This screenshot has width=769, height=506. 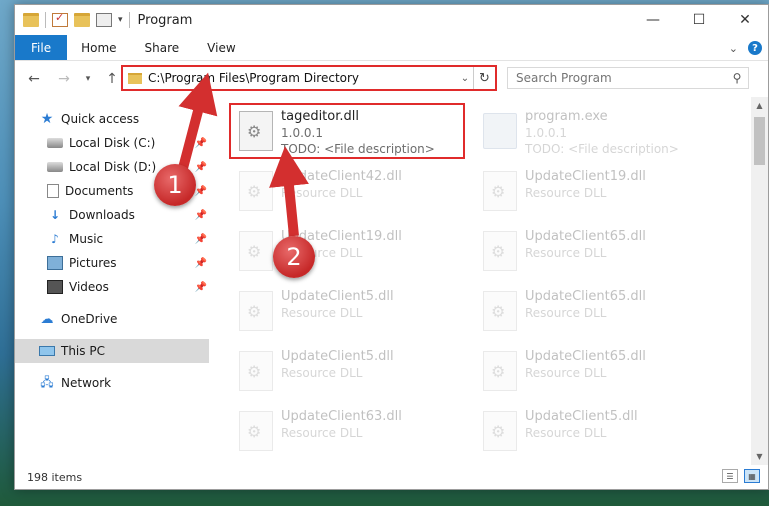 I want to click on view-options-icon, so click(x=104, y=20).